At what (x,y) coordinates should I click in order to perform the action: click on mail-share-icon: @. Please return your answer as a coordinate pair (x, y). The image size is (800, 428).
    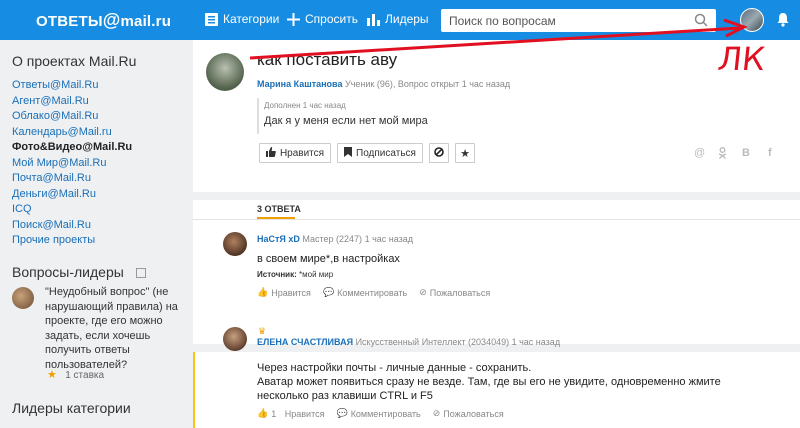
    Looking at the image, I should click on (699, 153).